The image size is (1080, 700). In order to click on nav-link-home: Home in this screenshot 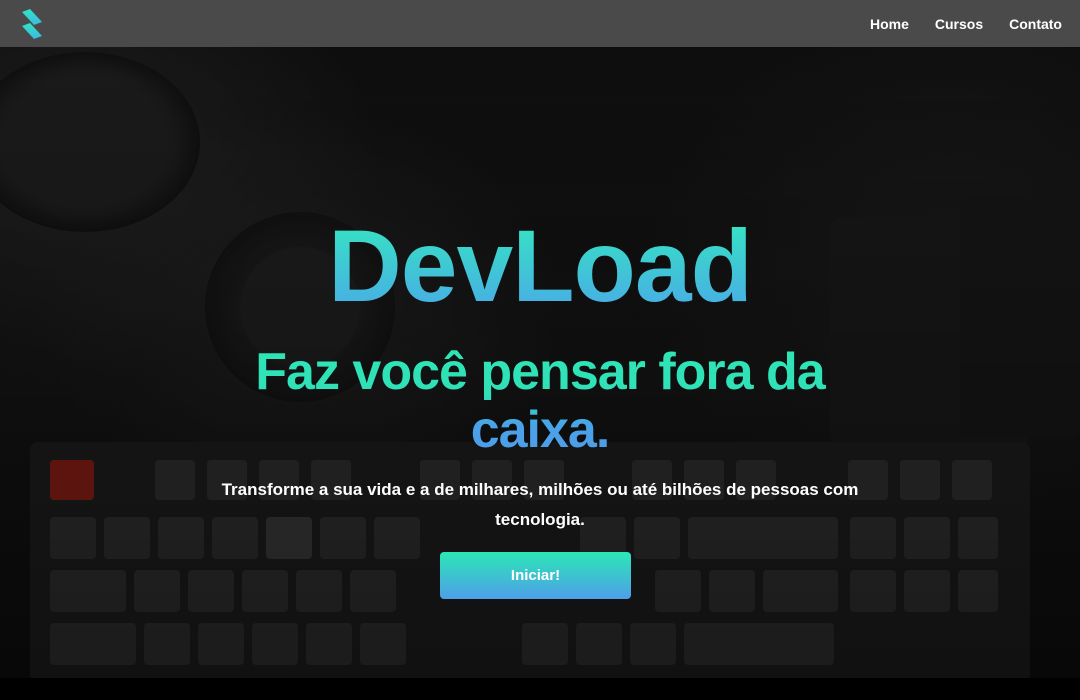, I will do `click(889, 24)`.